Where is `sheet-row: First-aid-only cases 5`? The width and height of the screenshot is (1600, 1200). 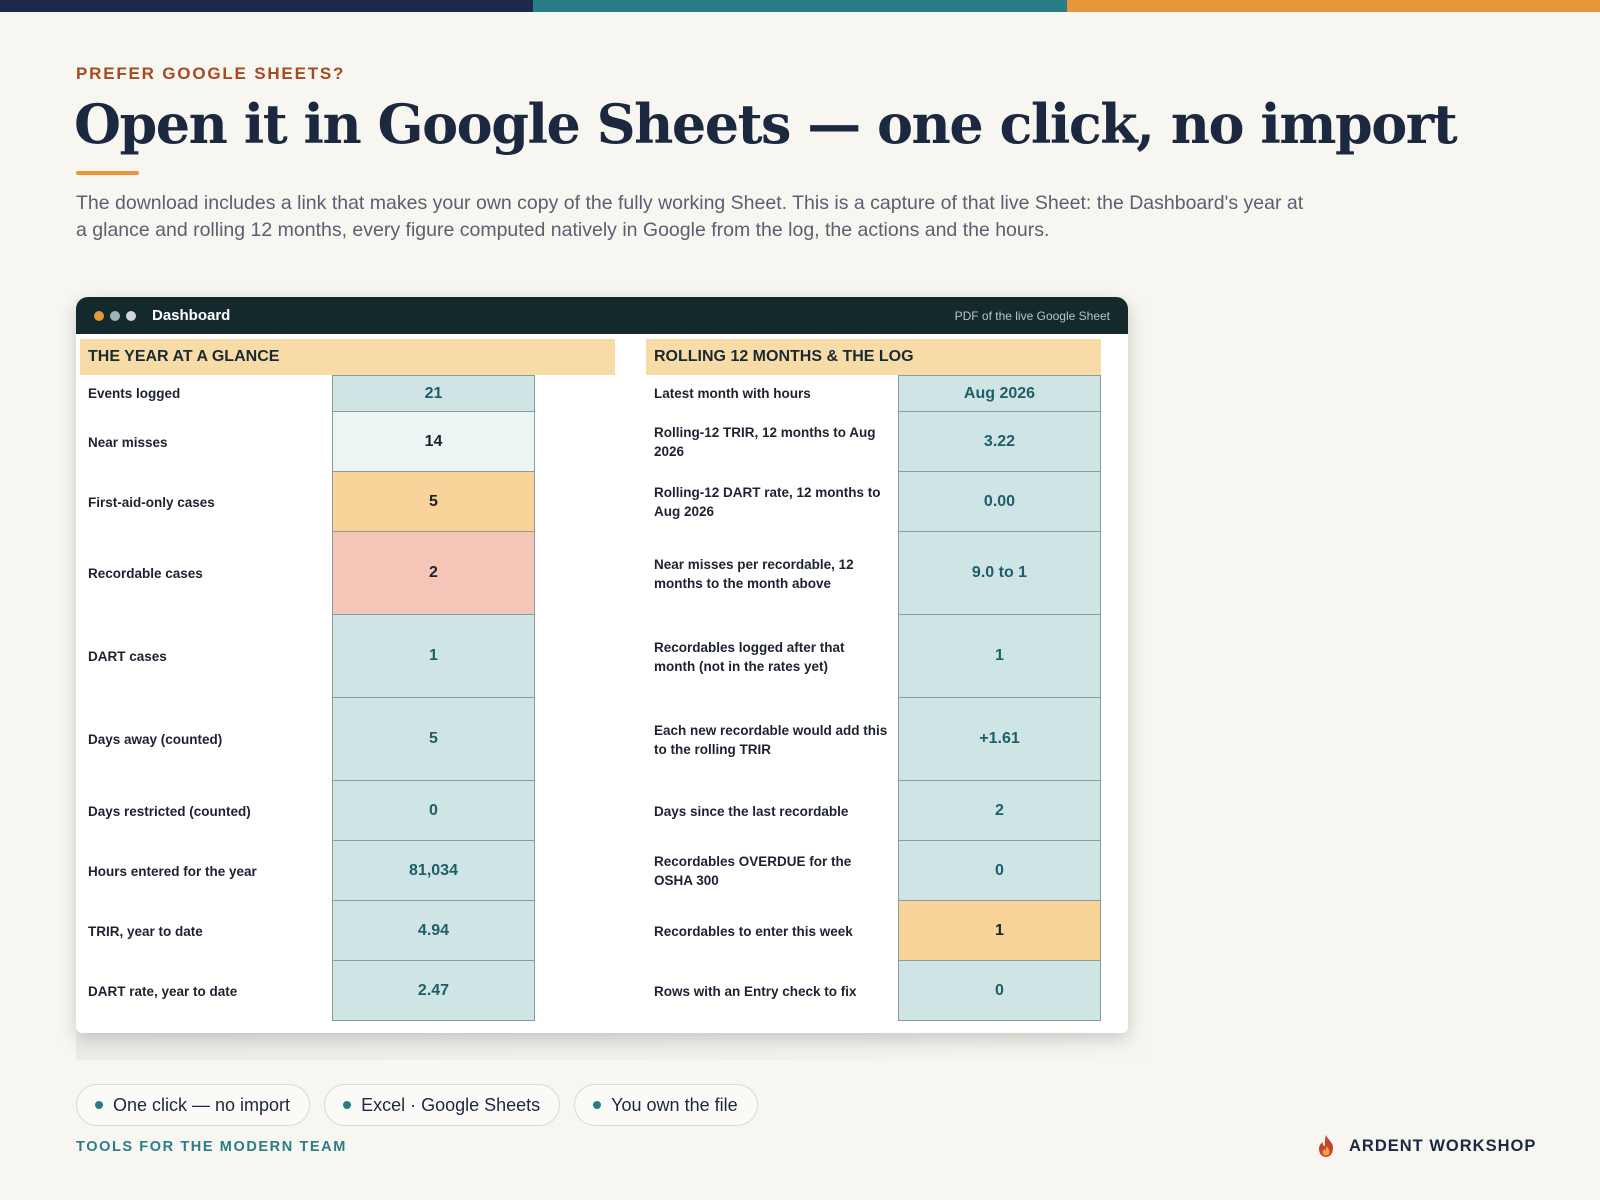
sheet-row: First-aid-only cases 5 is located at coordinates (347, 502).